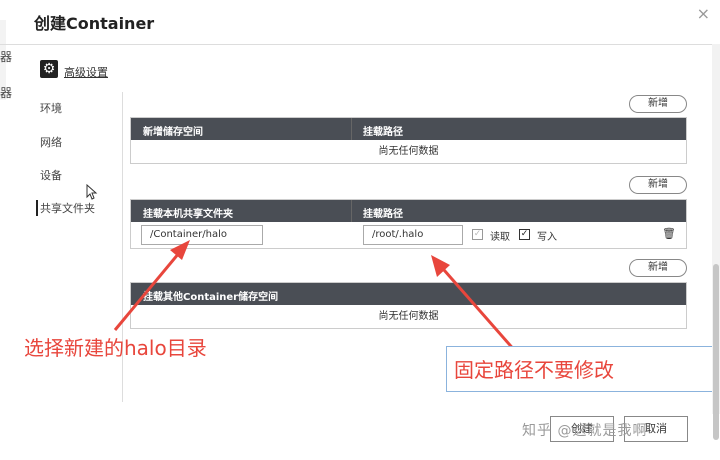 This screenshot has width=720, height=460. Describe the element at coordinates (149, 288) in the screenshot. I see `left-arrow-line` at that location.